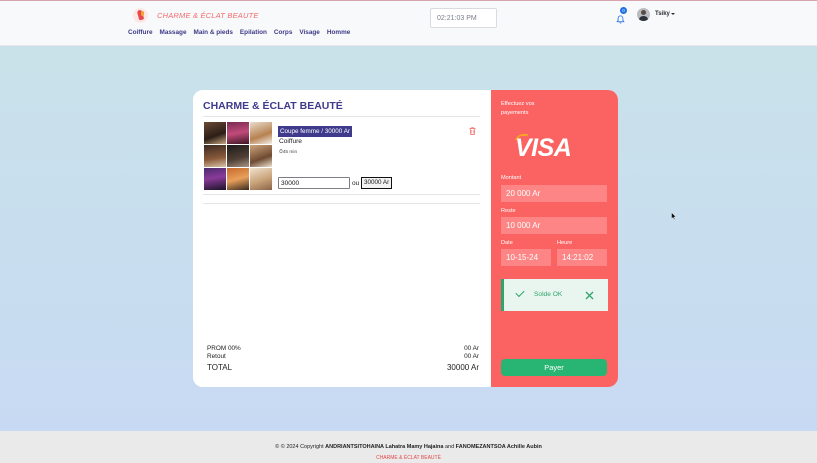 The image size is (817, 463). Describe the element at coordinates (462, 367) in the screenshot. I see `total-value: 30000 Ar` at that location.